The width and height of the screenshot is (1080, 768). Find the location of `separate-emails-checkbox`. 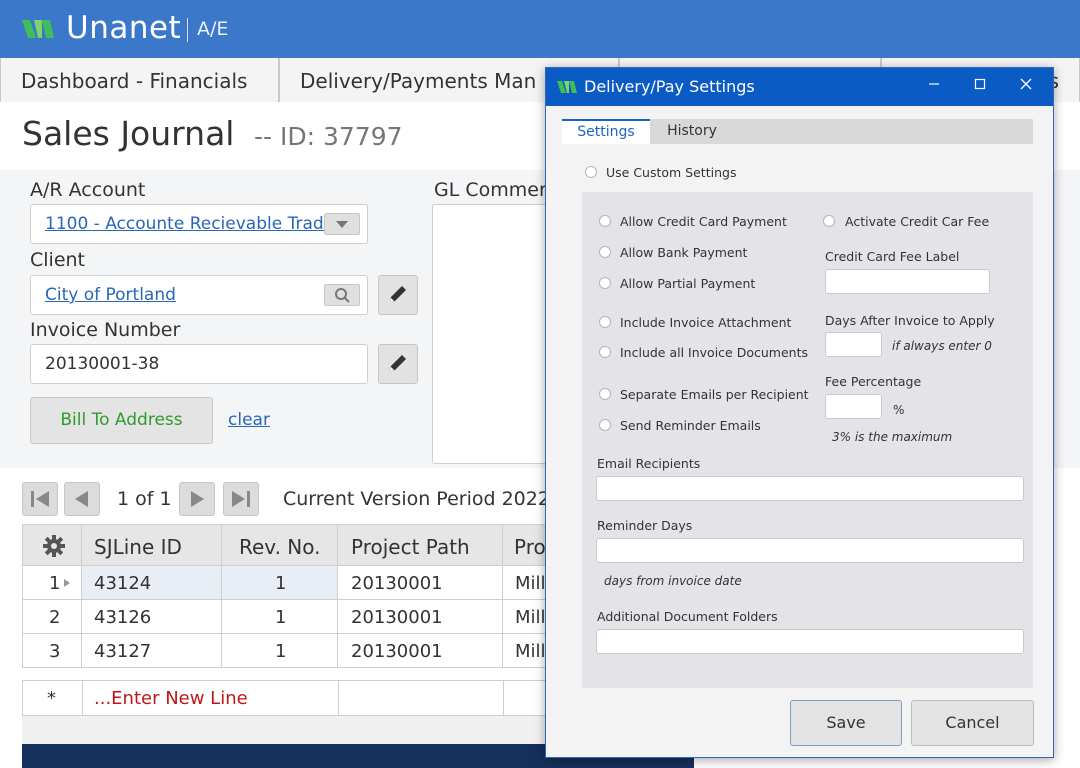

separate-emails-checkbox is located at coordinates (605, 394).